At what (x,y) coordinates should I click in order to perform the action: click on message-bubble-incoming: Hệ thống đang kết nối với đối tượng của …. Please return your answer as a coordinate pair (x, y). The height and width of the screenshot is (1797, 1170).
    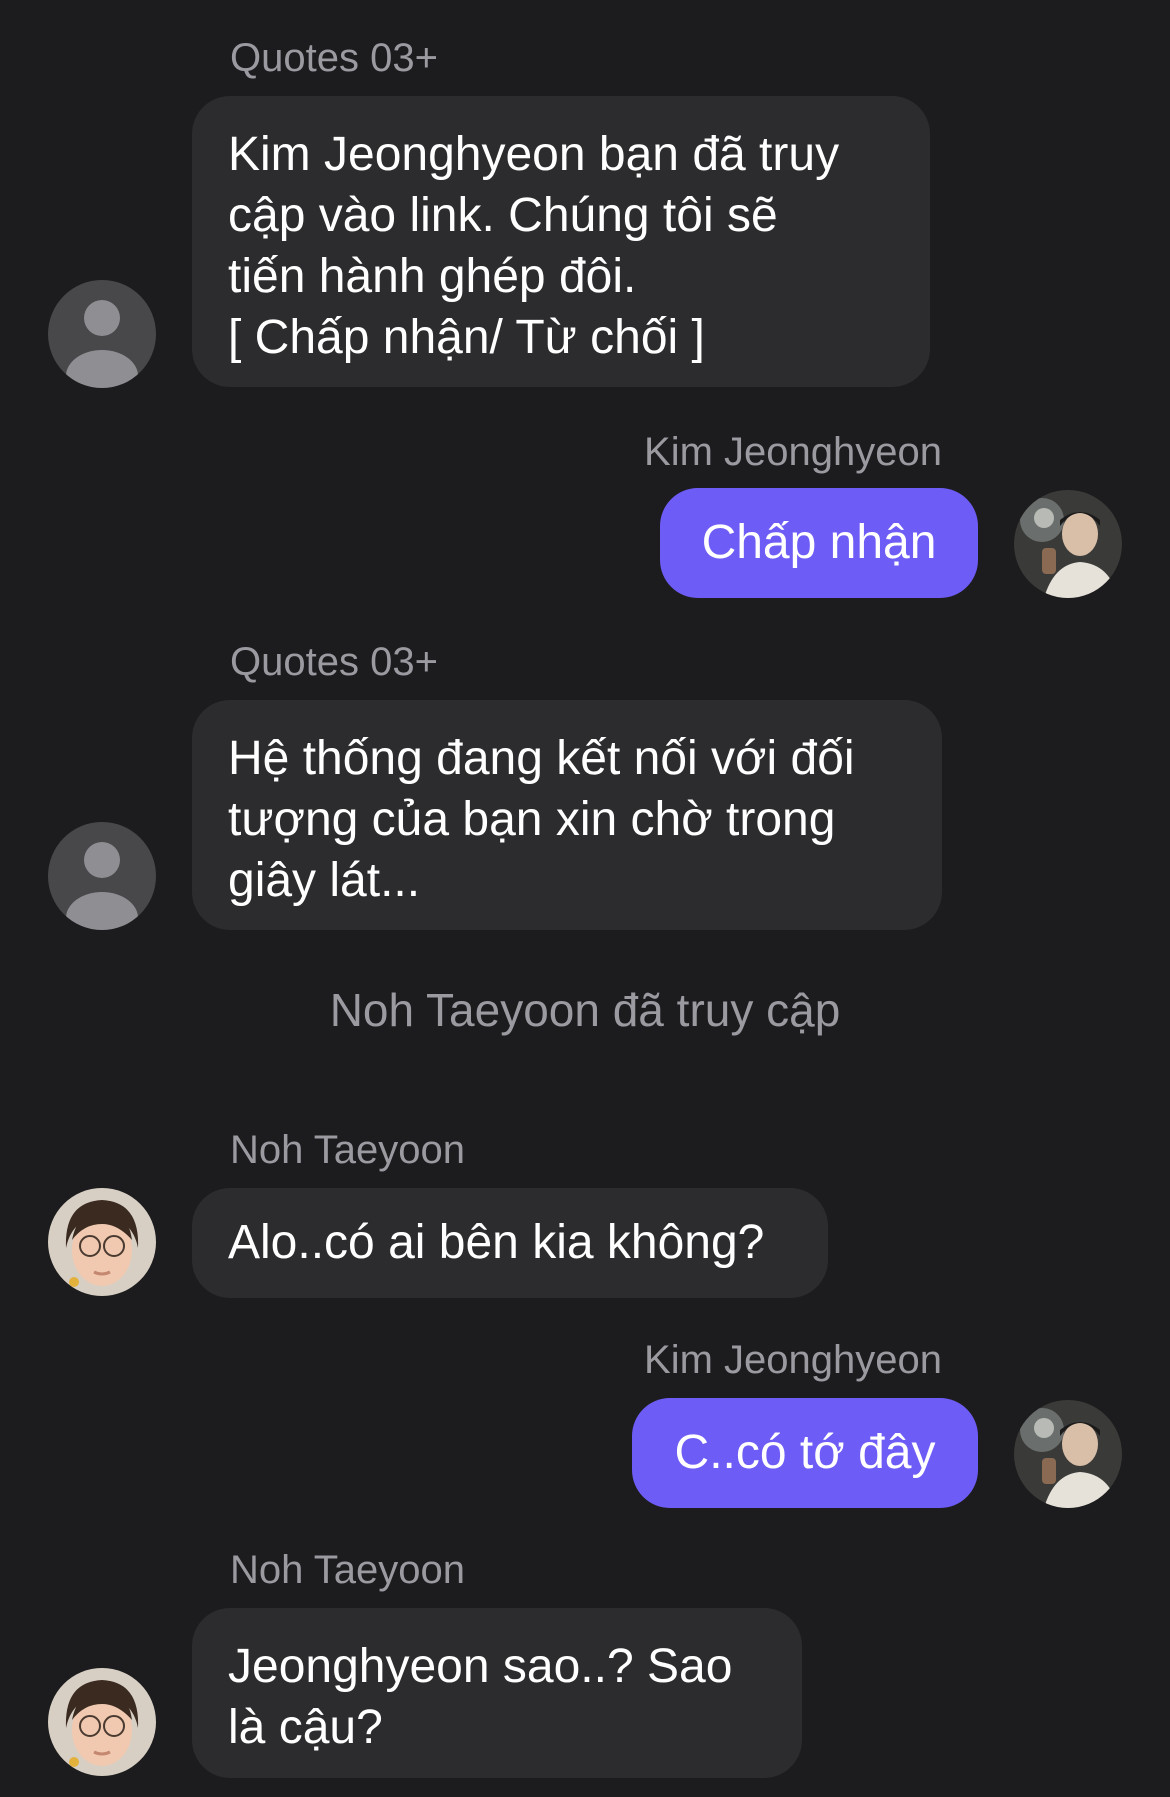
    Looking at the image, I should click on (567, 815).